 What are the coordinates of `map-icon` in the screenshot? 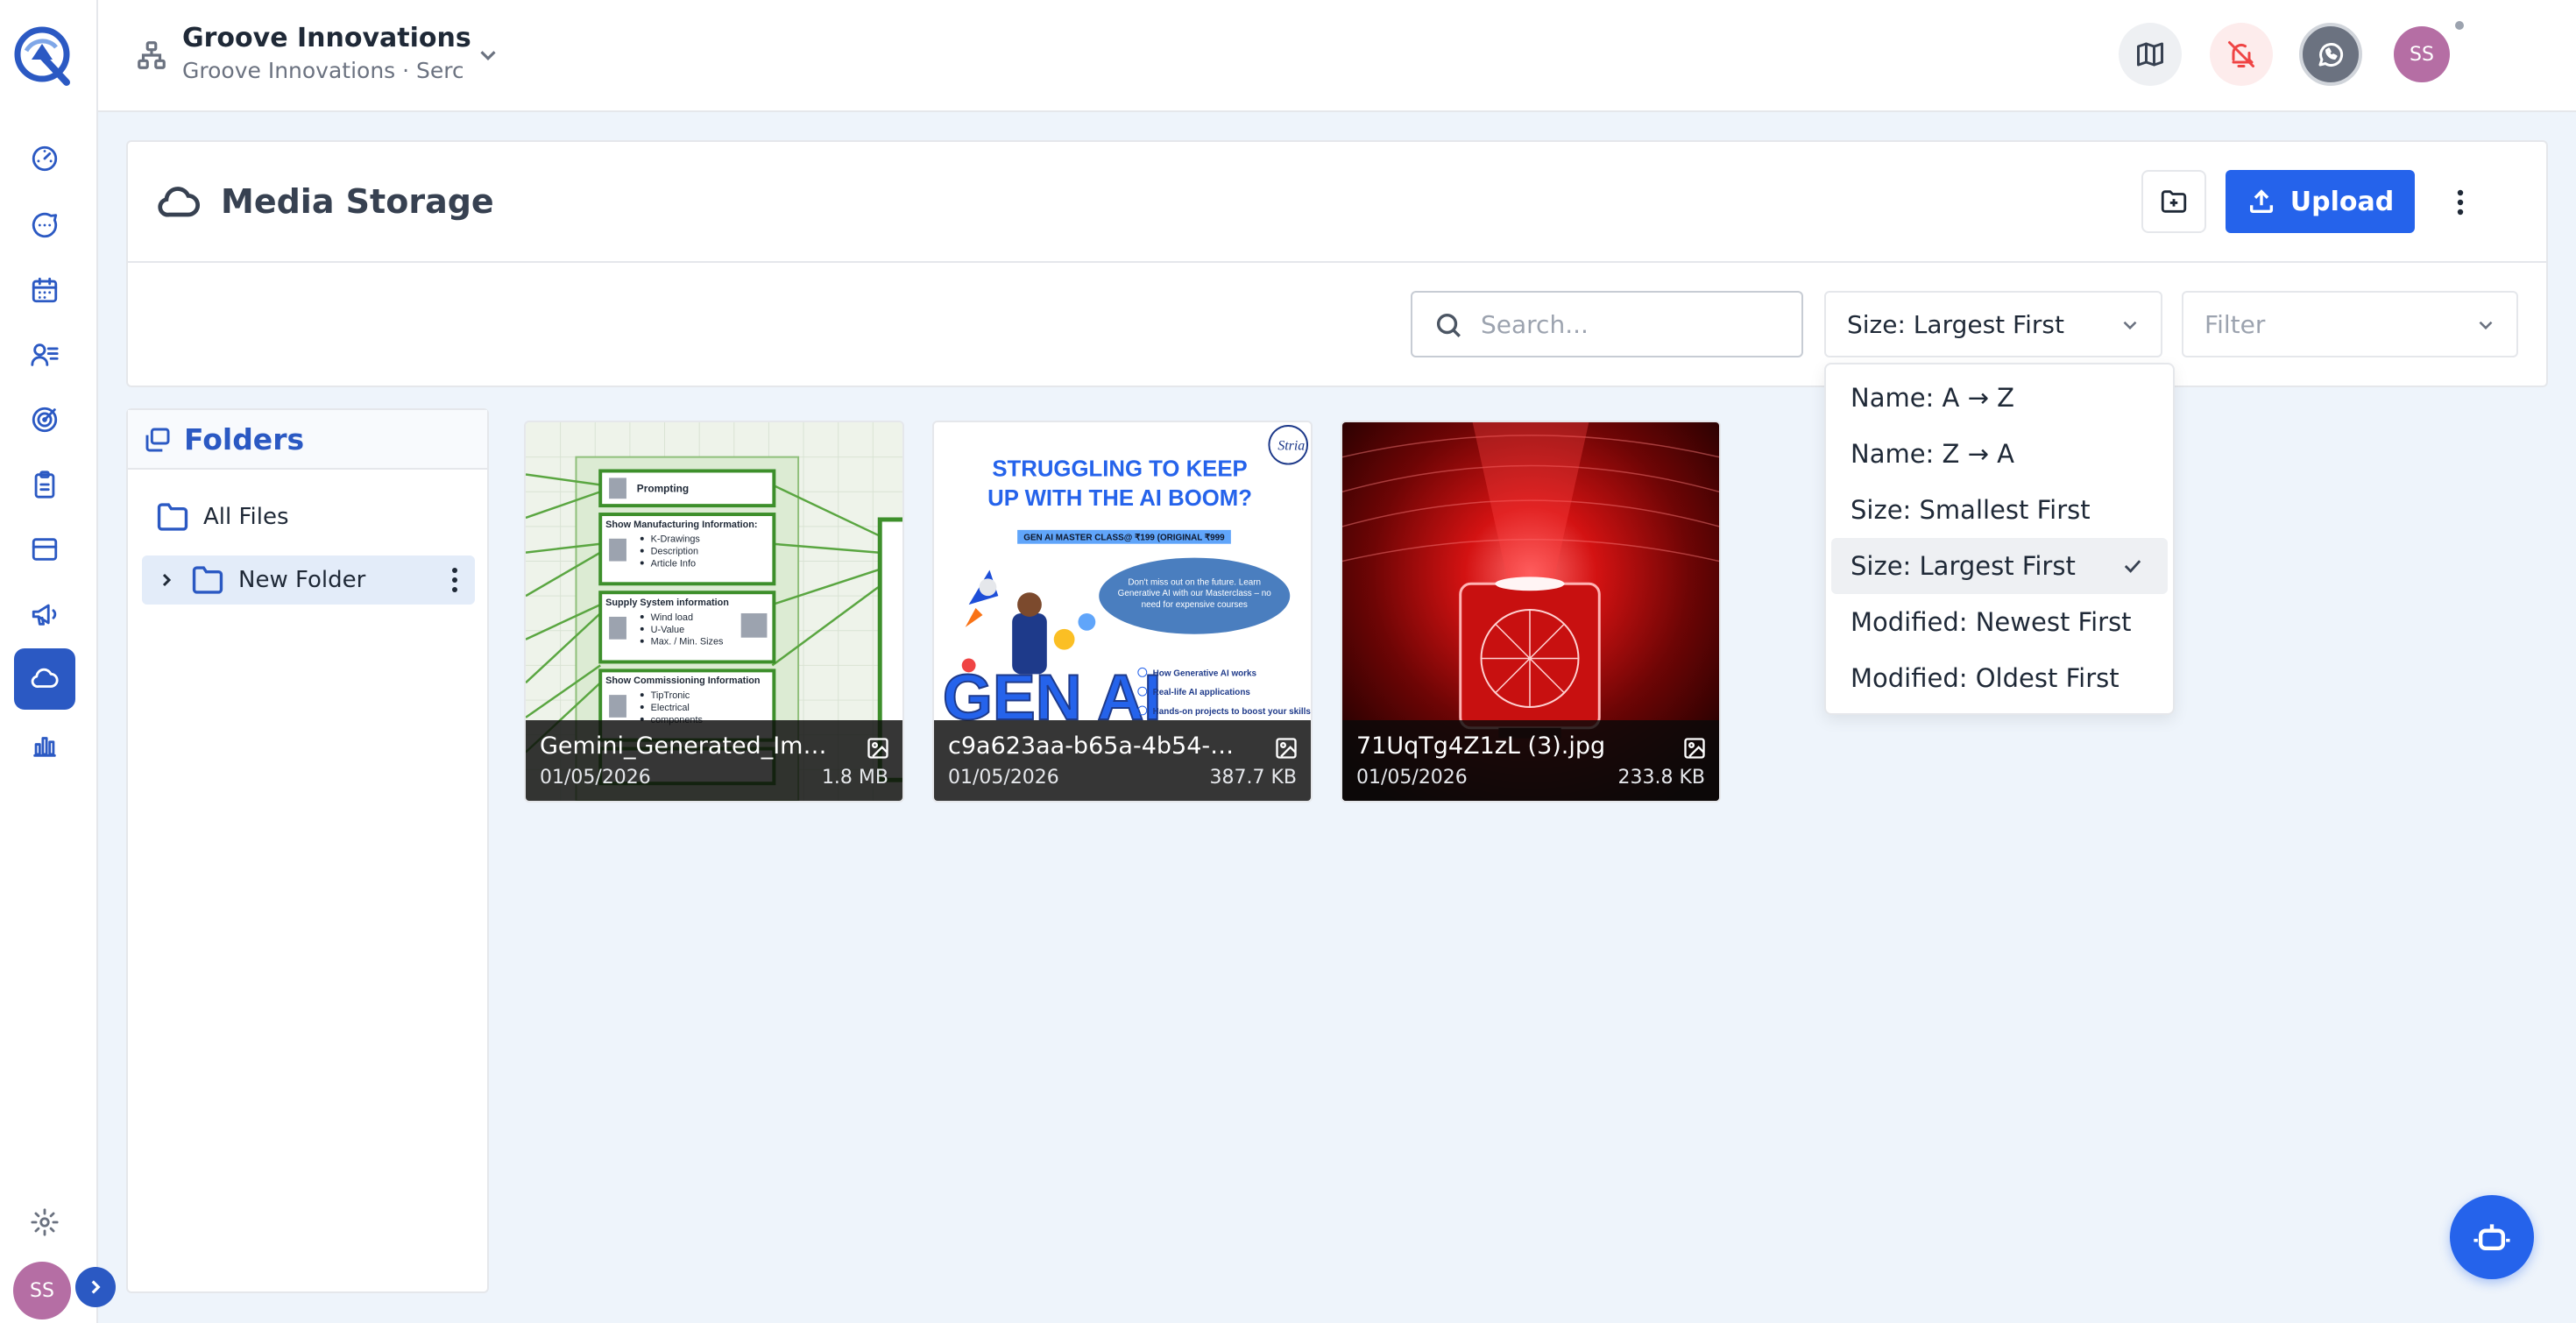 It's located at (2150, 54).